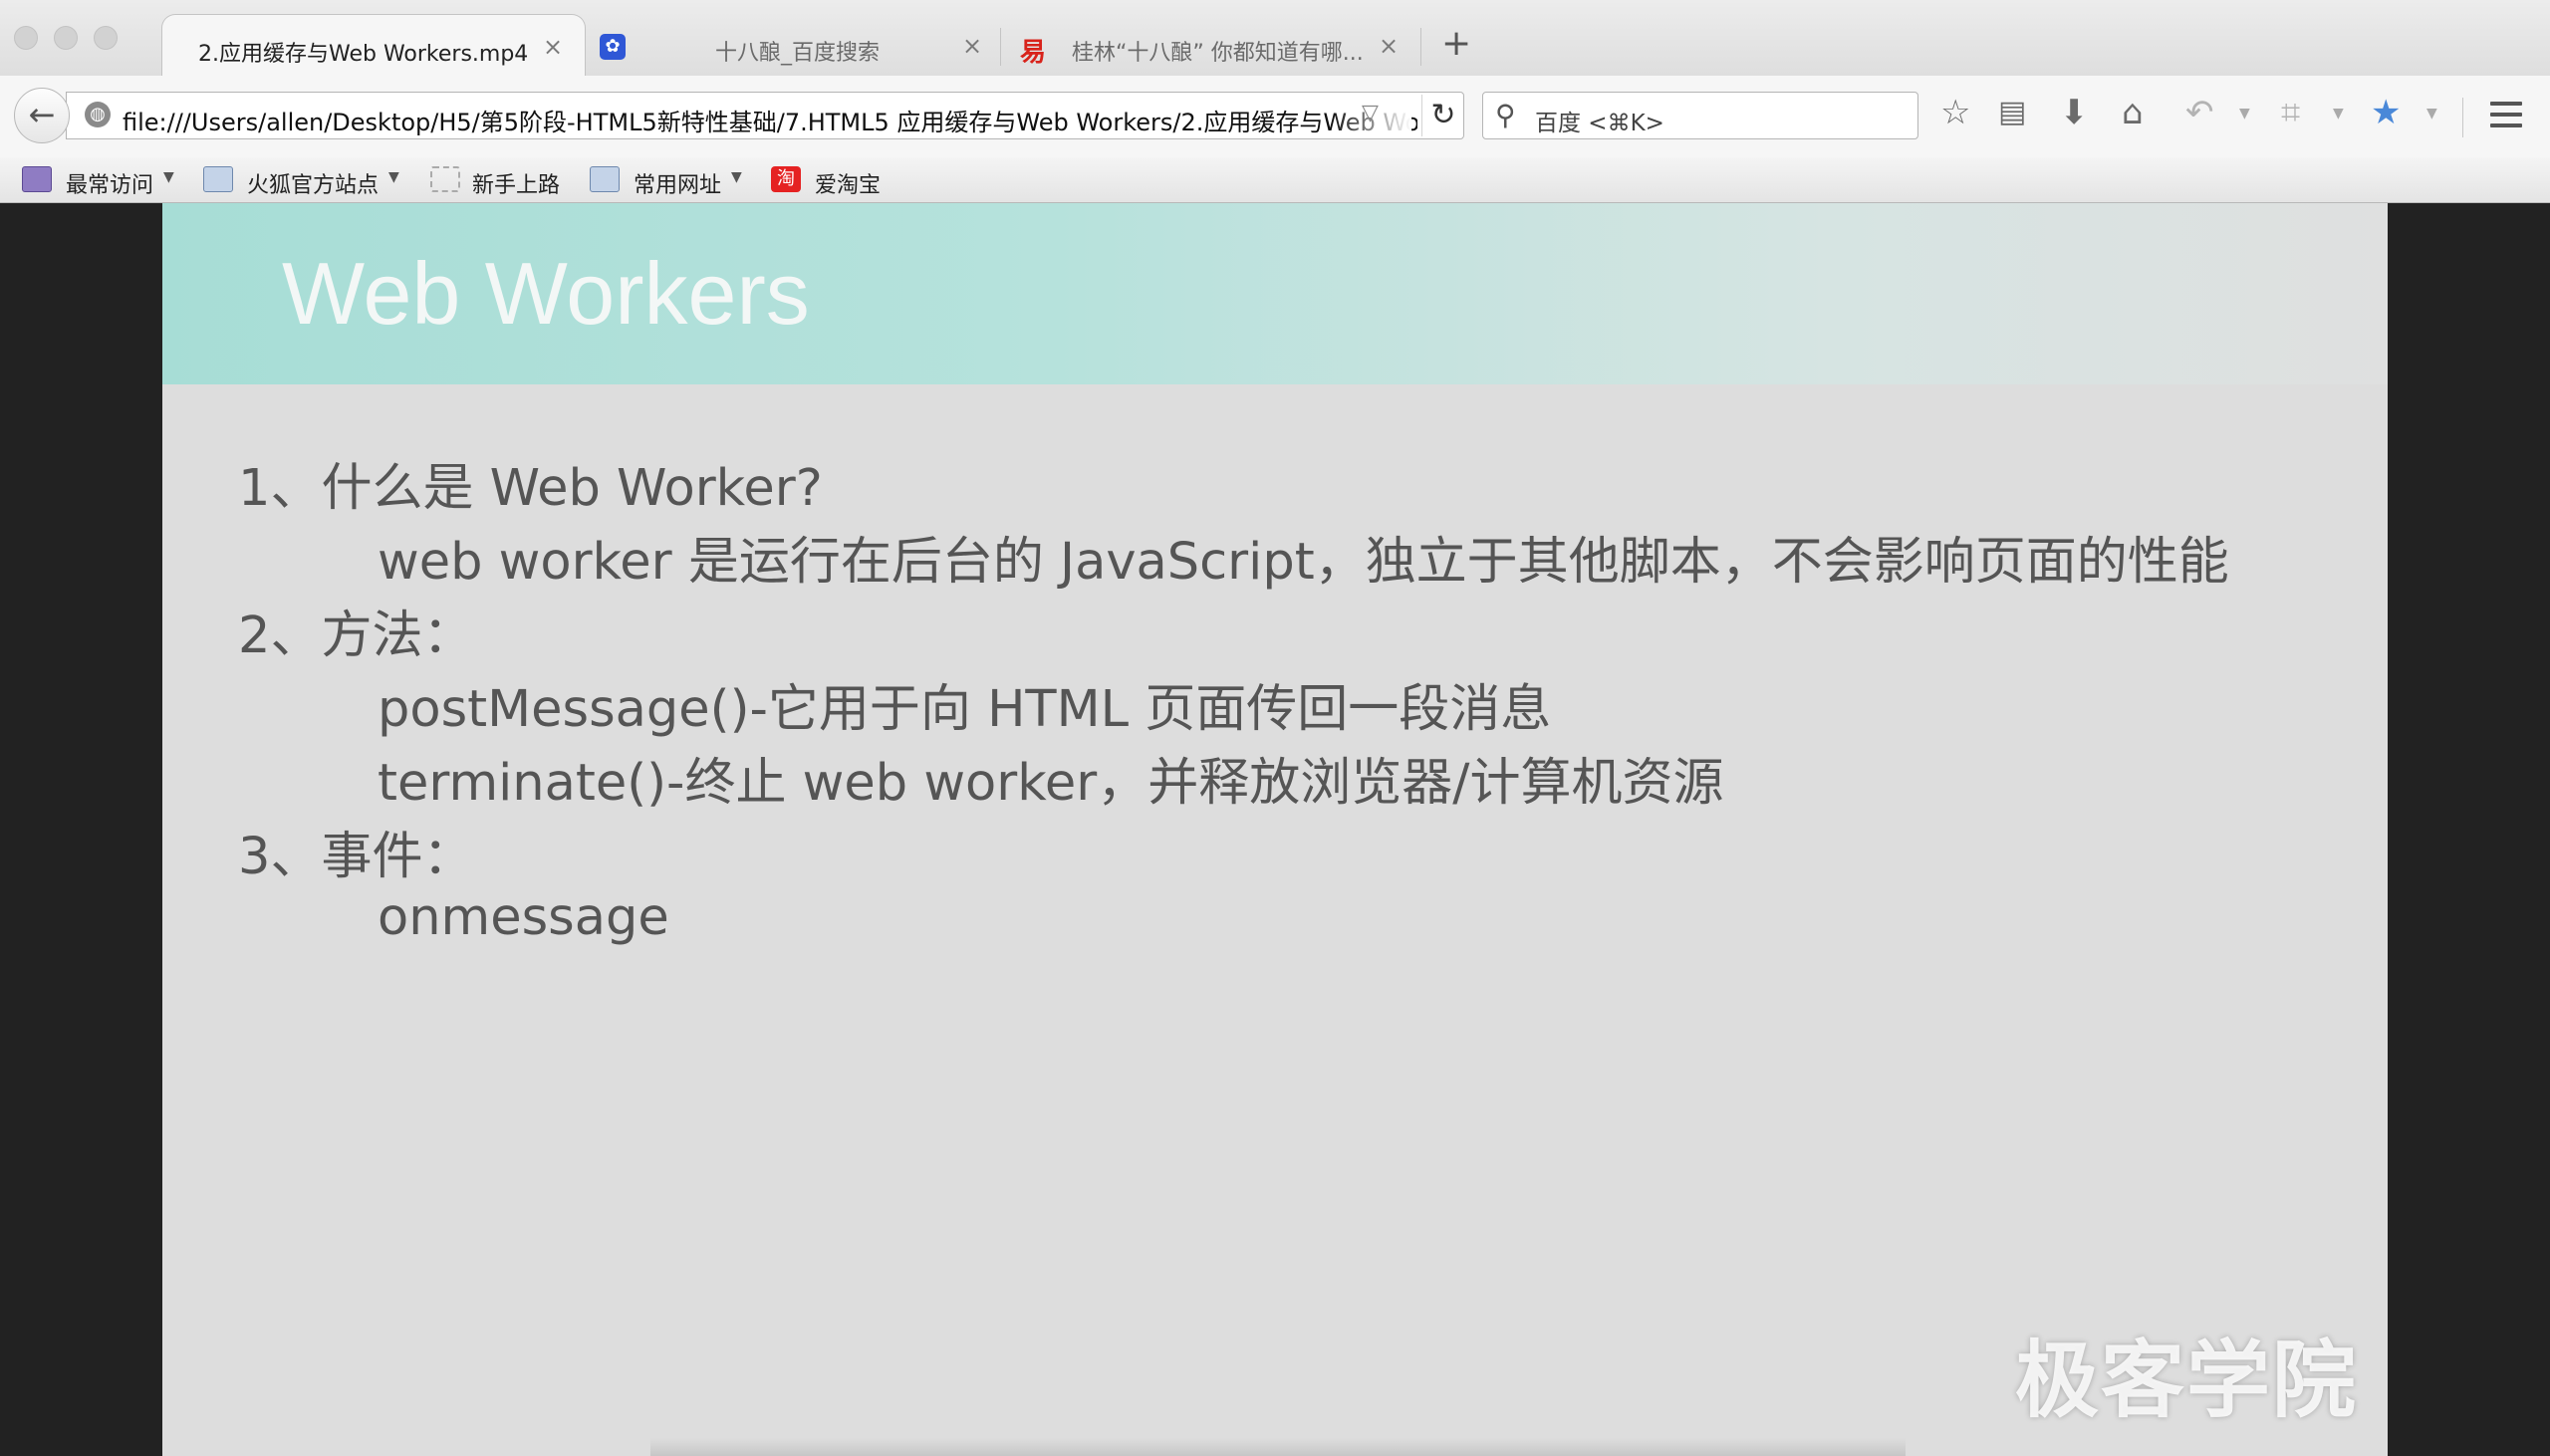 The height and width of the screenshot is (1456, 2550). I want to click on window-zoom-button, so click(106, 38).